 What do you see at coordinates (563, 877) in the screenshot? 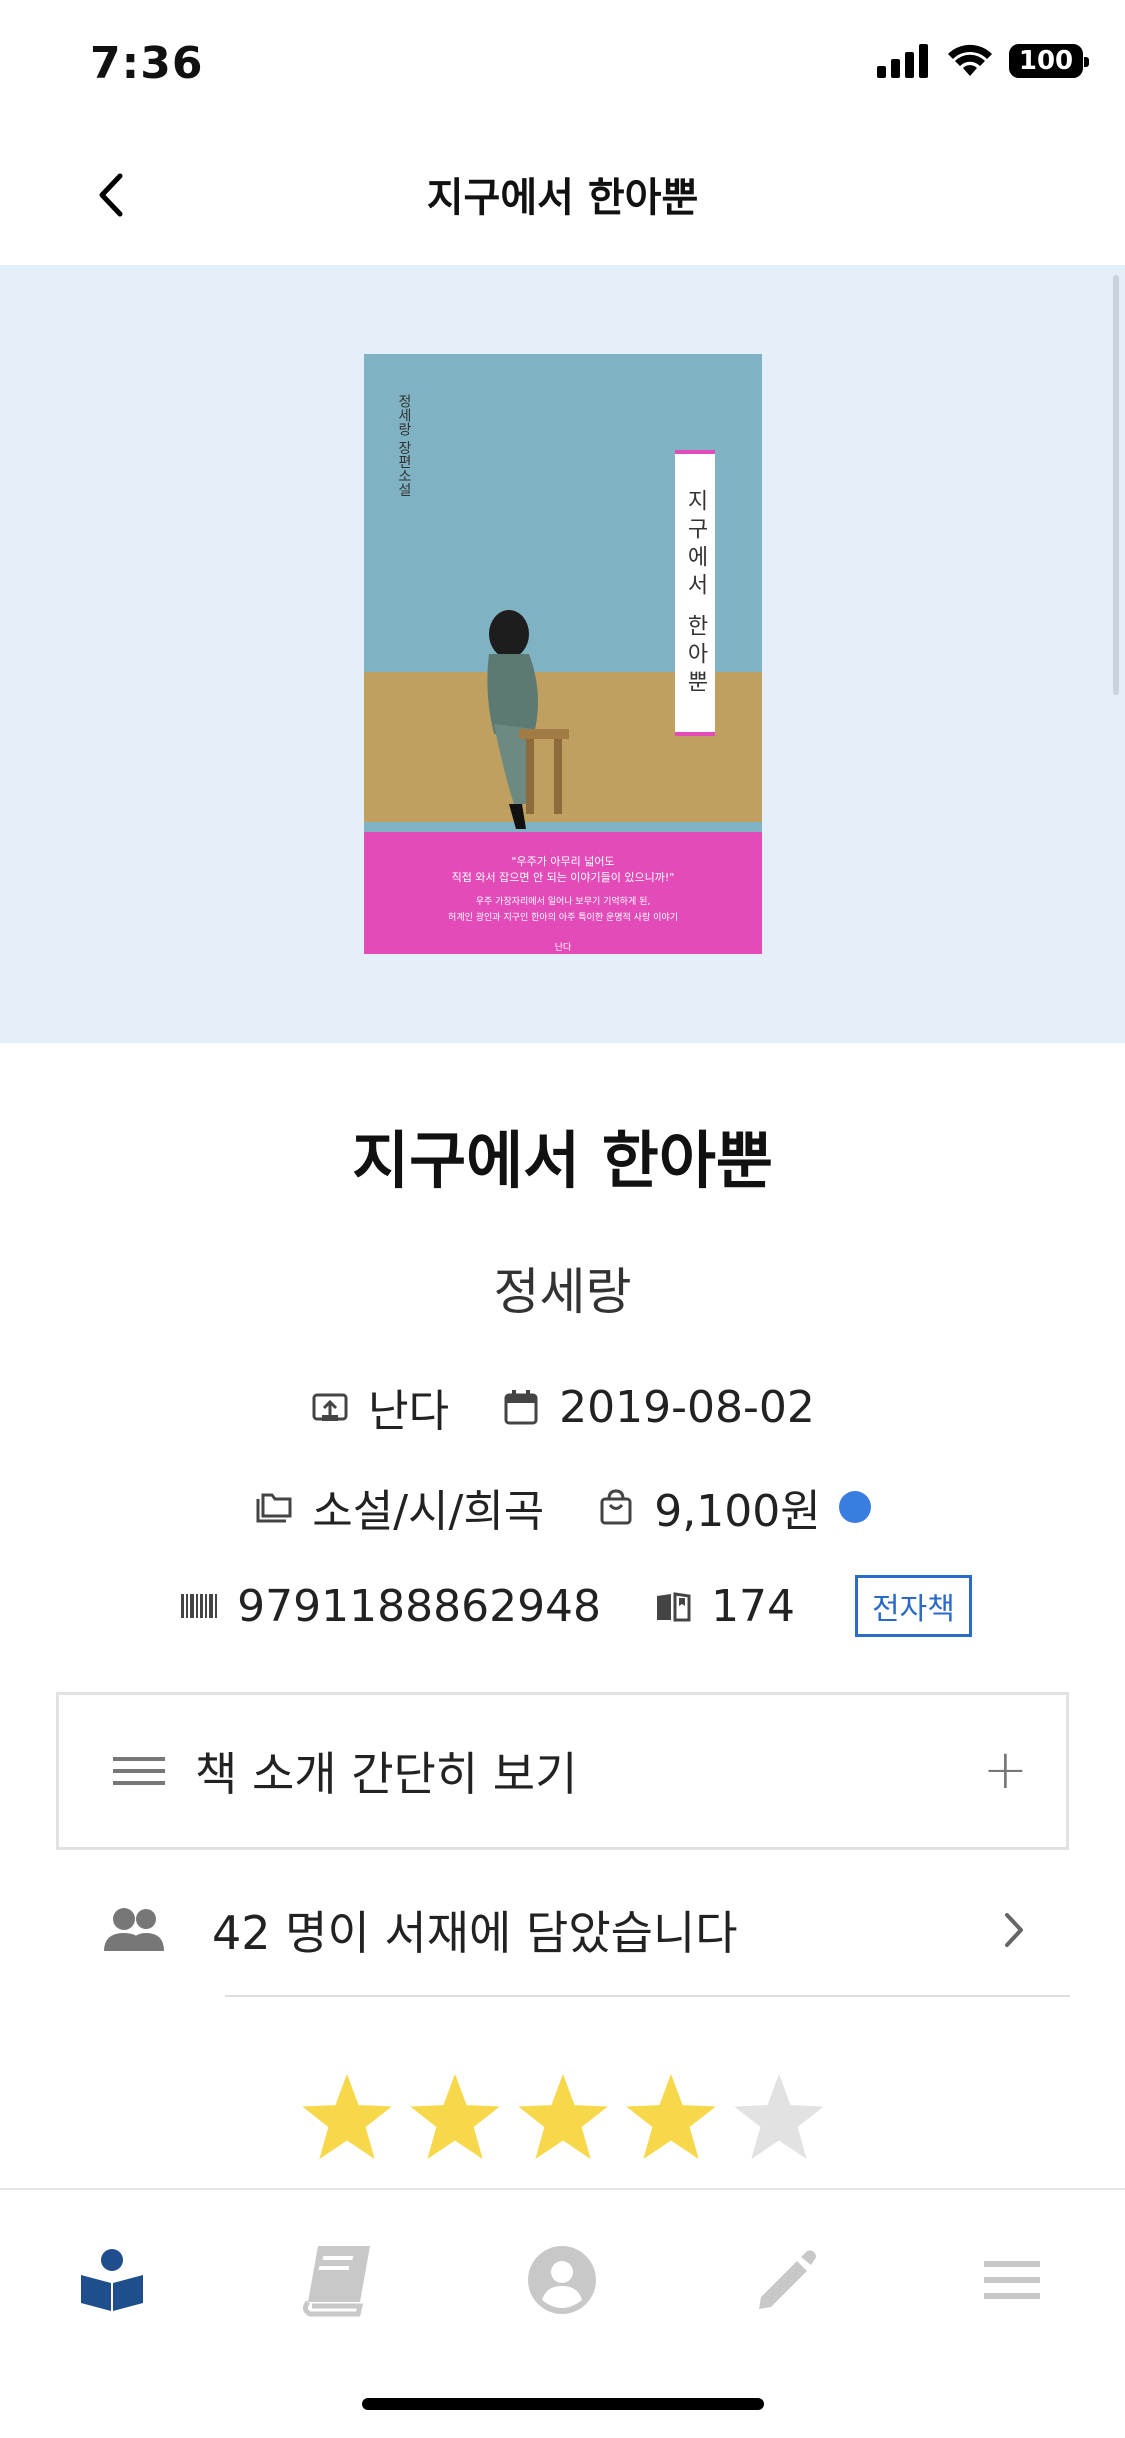
I see `cover-tagline-line2: 직접 와서 잡으면 안 되는 이야기들이 있으니까!"` at bounding box center [563, 877].